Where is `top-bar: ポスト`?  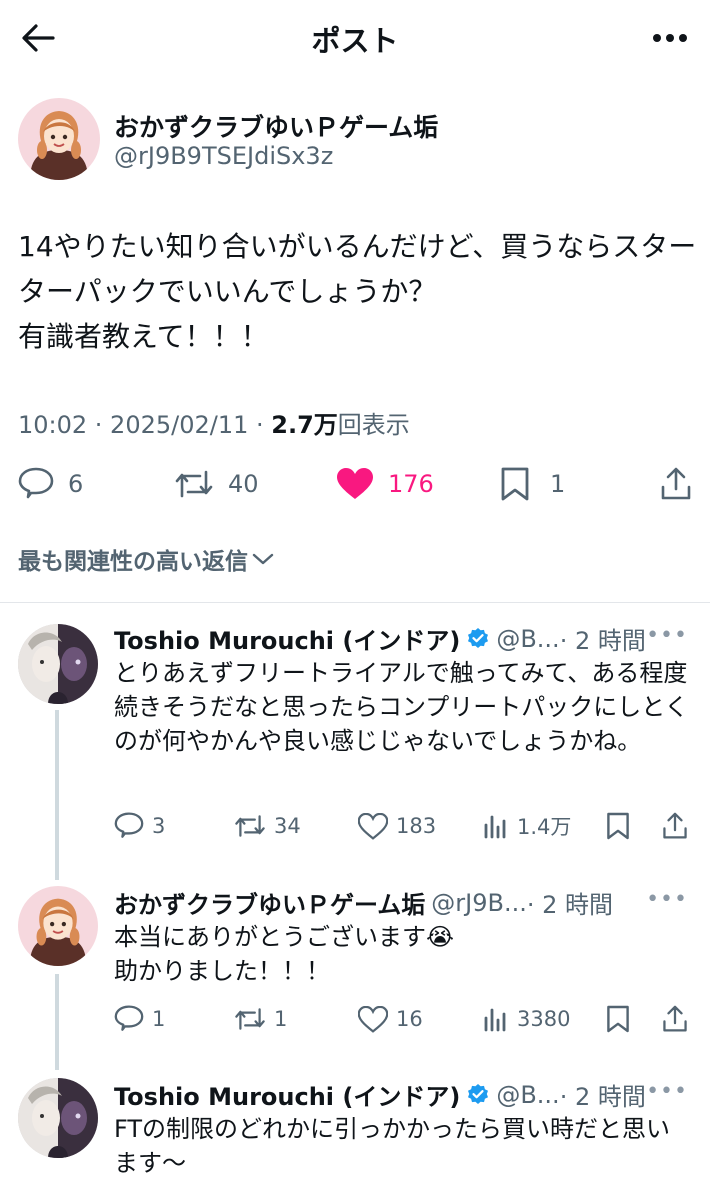 top-bar: ポスト is located at coordinates (355, 39).